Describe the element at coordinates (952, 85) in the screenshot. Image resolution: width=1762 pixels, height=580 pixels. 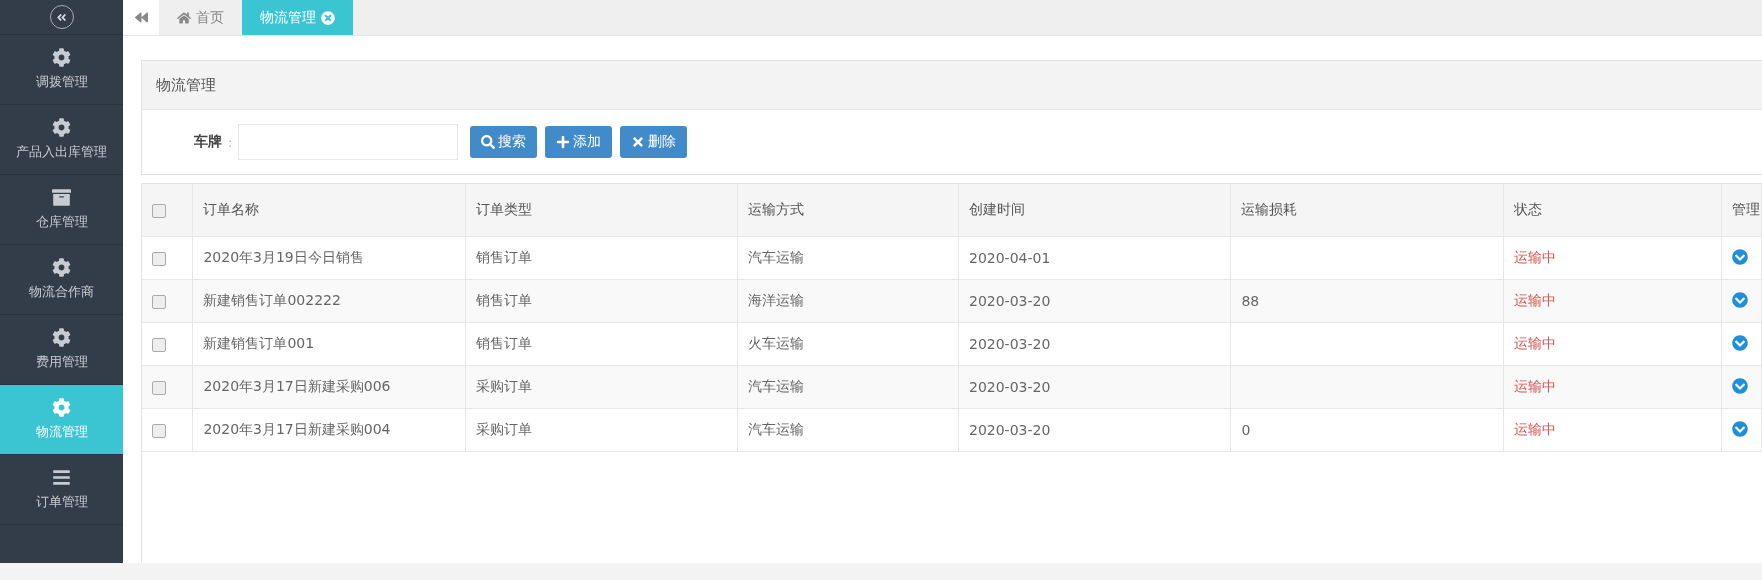
I see `panel-title: 物流管理` at that location.